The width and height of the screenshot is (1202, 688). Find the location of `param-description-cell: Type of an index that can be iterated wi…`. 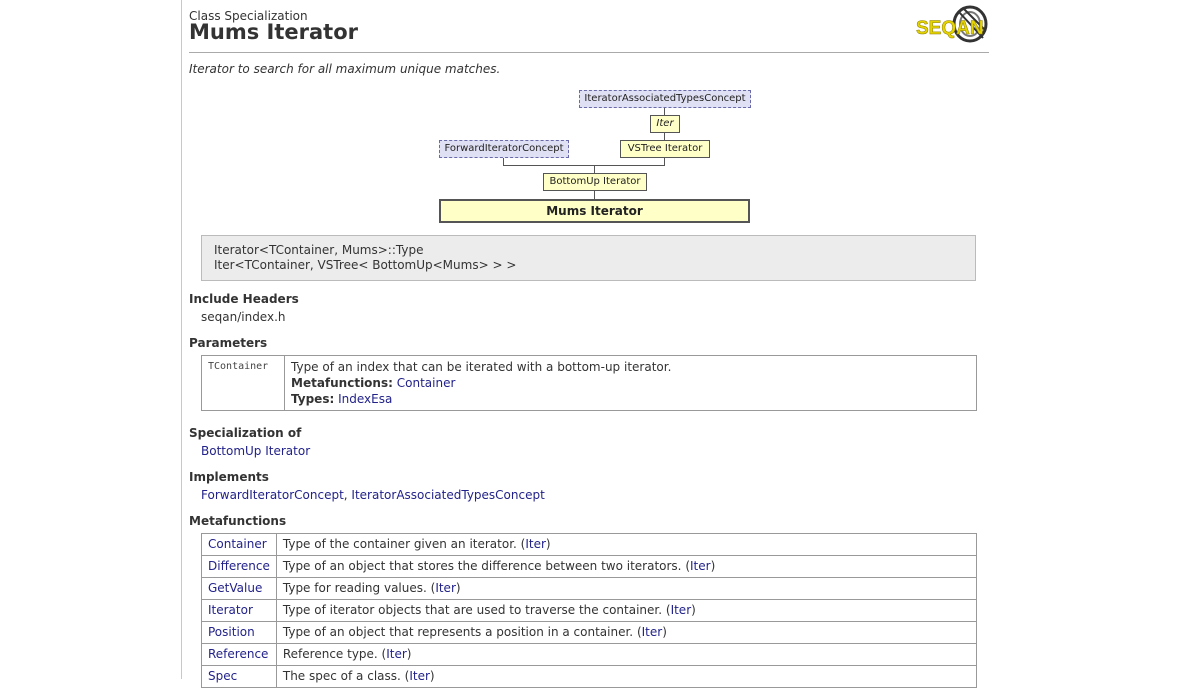

param-description-cell: Type of an index that can be iterated wi… is located at coordinates (630, 383).